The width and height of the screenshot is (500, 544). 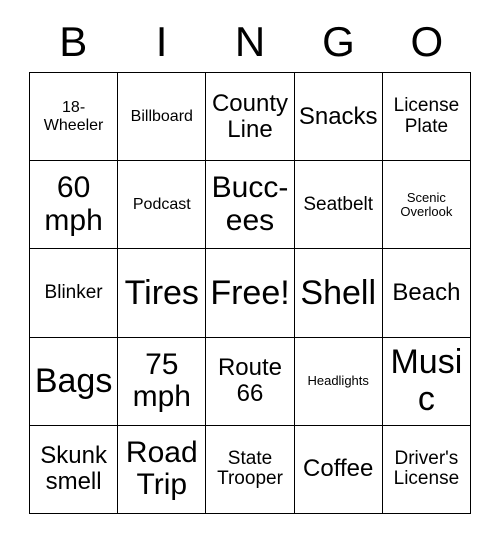 I want to click on bingo-cell-label: Seatbelt, so click(x=338, y=204).